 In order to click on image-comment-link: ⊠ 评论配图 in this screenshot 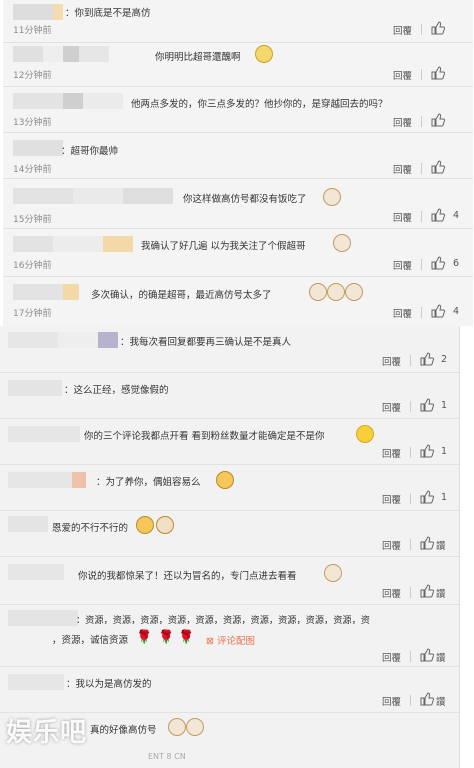, I will do `click(230, 640)`.